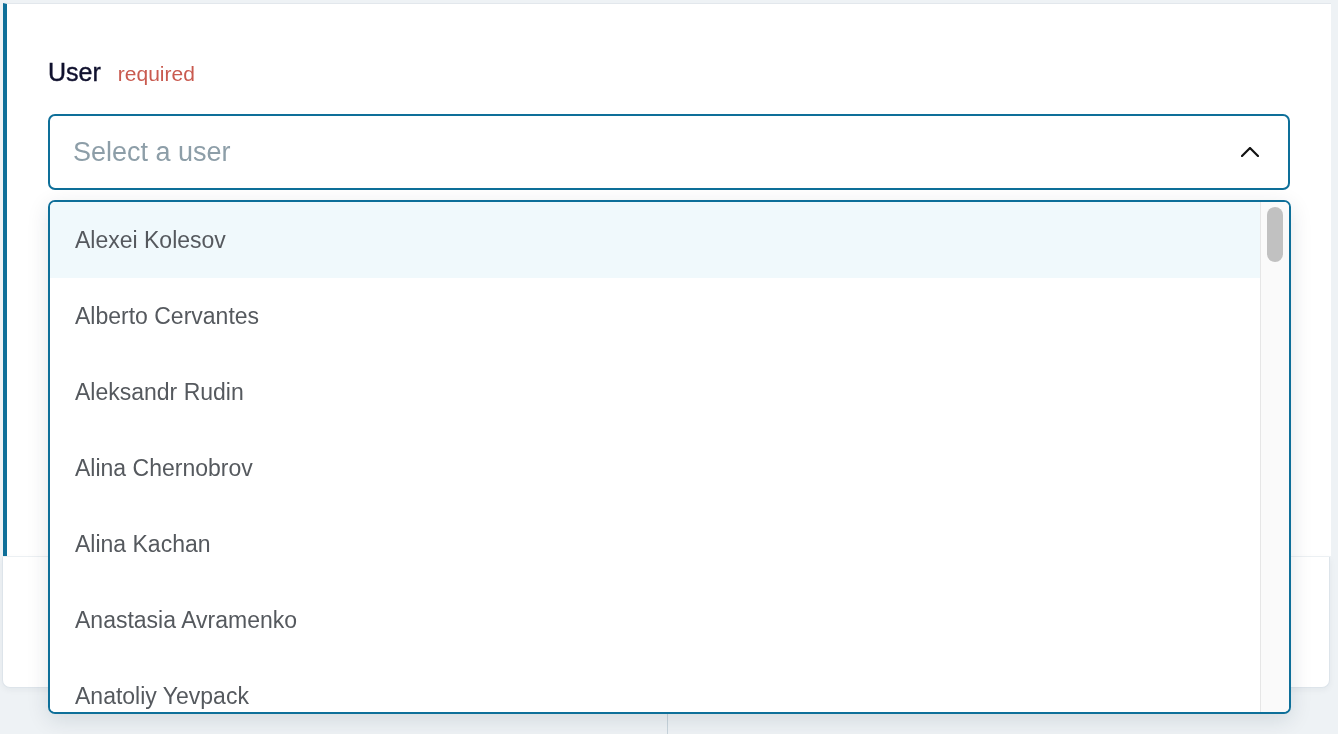 This screenshot has width=1338, height=734. What do you see at coordinates (655, 685) in the screenshot?
I see `dropdown-option: Anatoliy Yevpack` at bounding box center [655, 685].